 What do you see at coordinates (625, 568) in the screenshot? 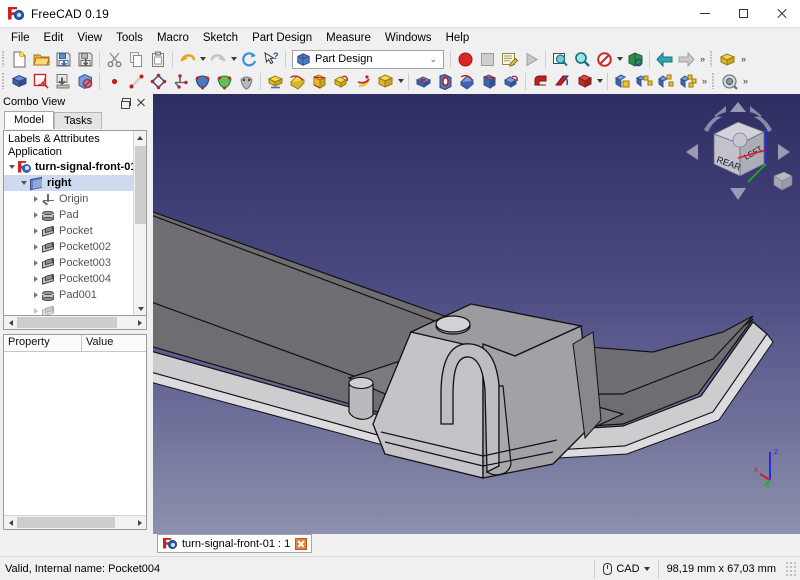
I see `navigation-style-selector: CAD` at bounding box center [625, 568].